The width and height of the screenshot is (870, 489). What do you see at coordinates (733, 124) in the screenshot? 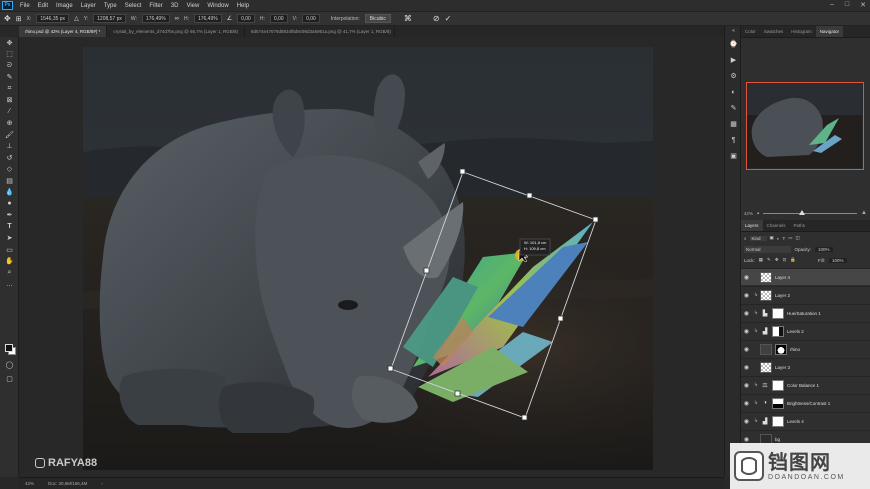
I see `libraries-icon: ▦` at bounding box center [733, 124].